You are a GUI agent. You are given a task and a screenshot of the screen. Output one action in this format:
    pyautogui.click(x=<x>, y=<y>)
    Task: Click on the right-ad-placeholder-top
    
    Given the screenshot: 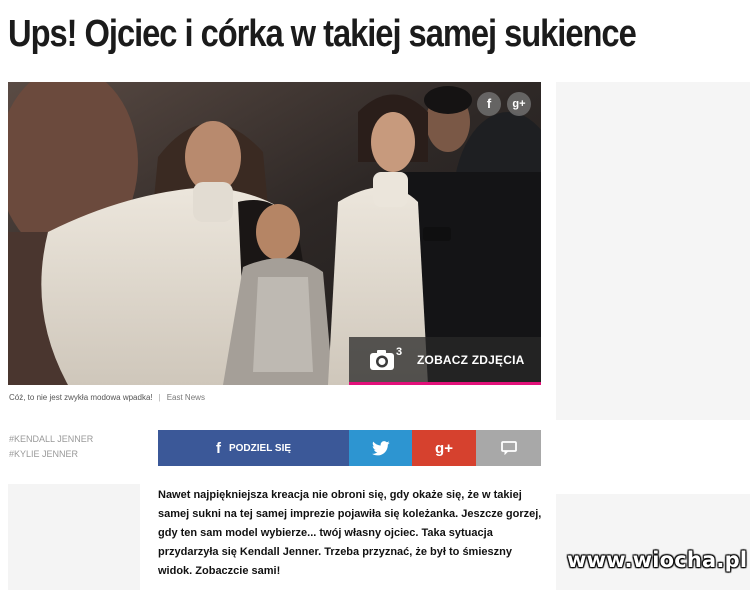 What is the action you would take?
    pyautogui.click(x=653, y=251)
    